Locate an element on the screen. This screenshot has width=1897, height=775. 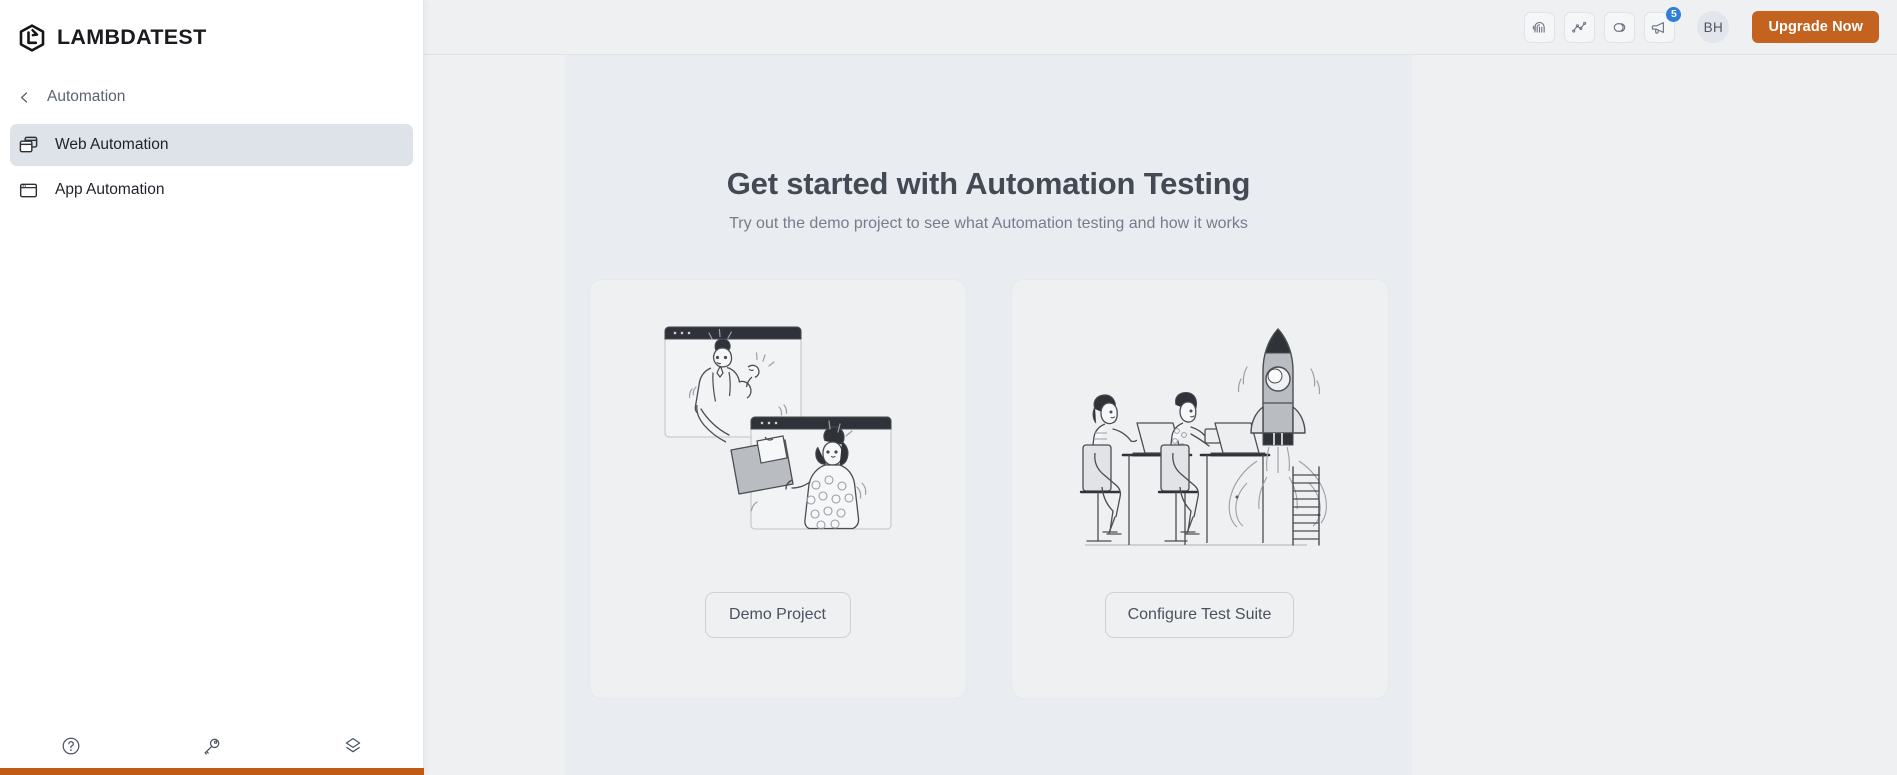
brand: LAMBDATEST is located at coordinates (211, 29).